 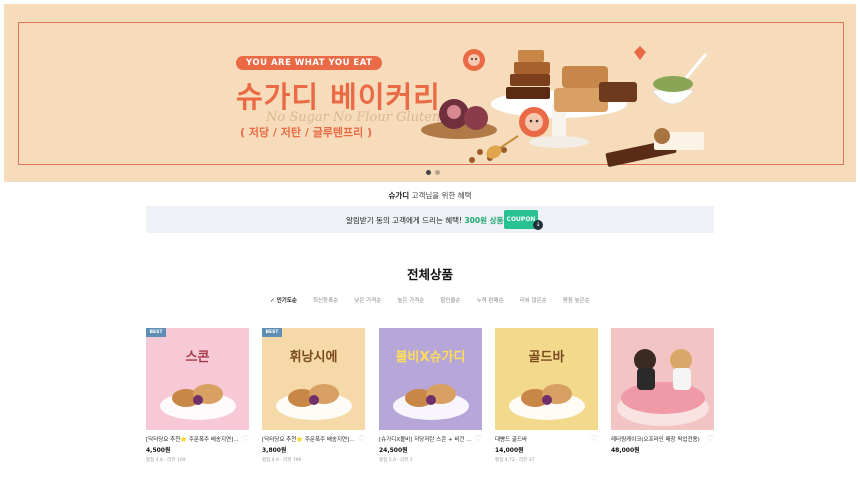 I want to click on benefit-brand: 슈가디, so click(x=399, y=195).